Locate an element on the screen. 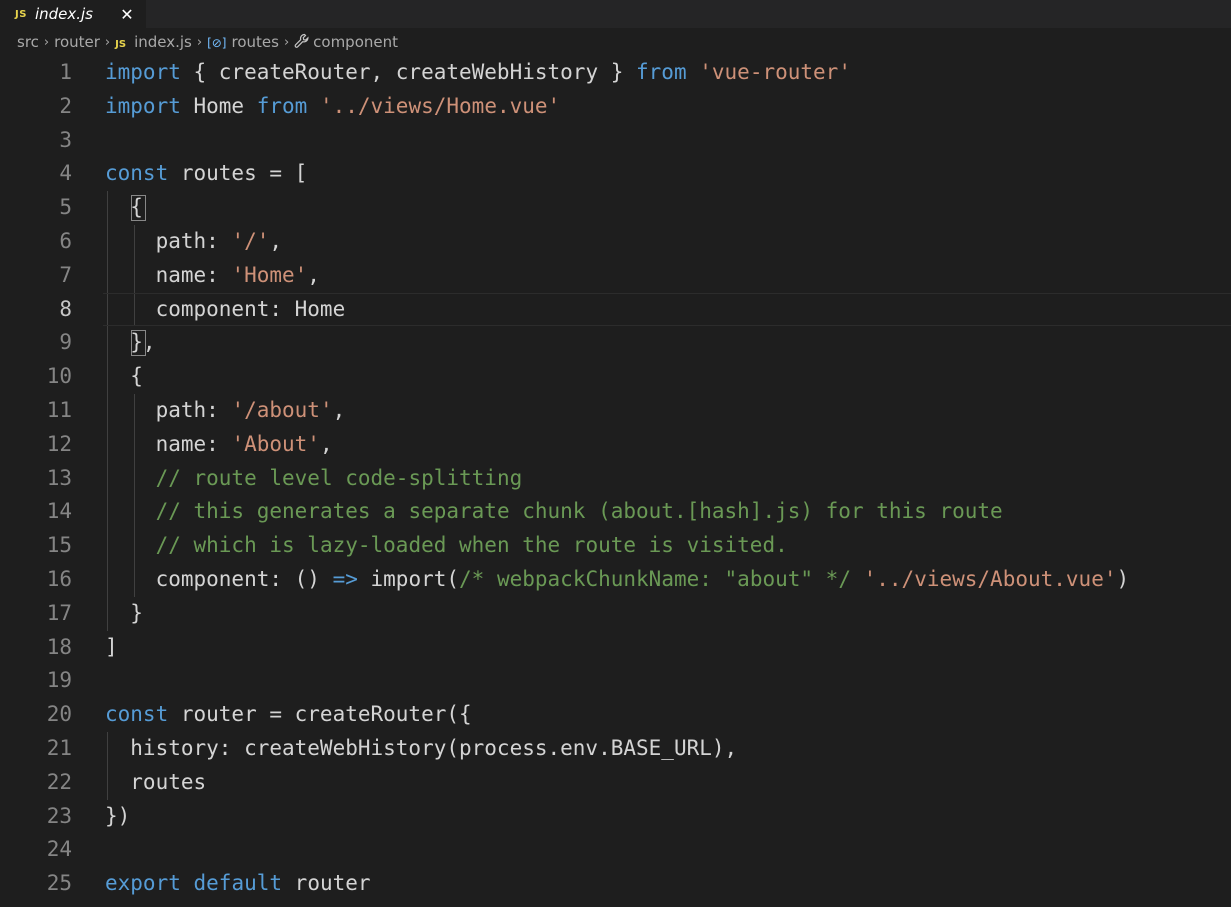  wrench-icon is located at coordinates (302, 42).